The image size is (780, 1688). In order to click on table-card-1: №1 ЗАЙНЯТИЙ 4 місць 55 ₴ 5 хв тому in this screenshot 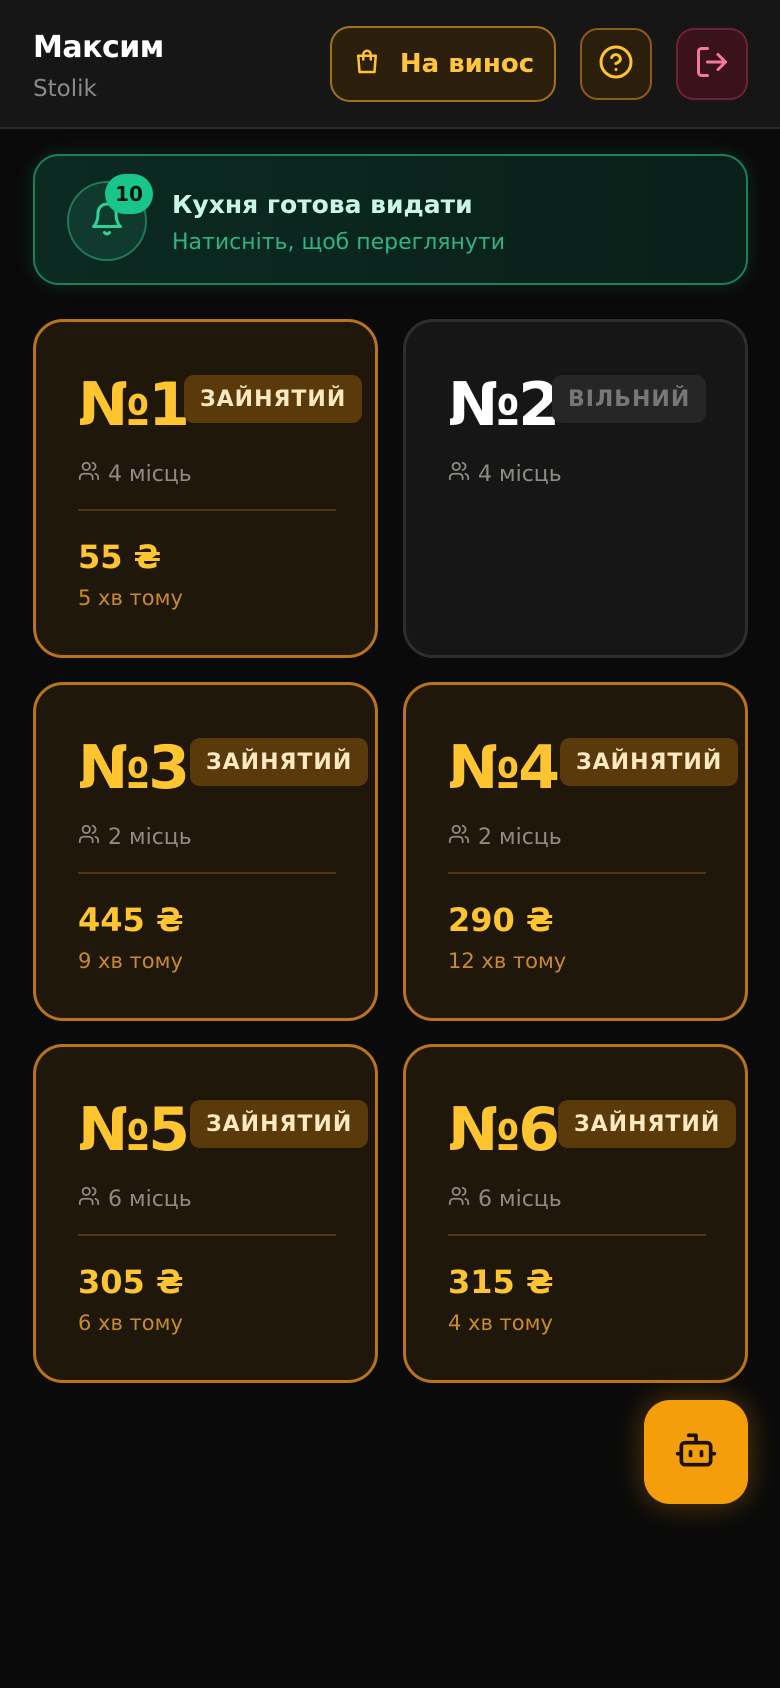, I will do `click(205, 488)`.